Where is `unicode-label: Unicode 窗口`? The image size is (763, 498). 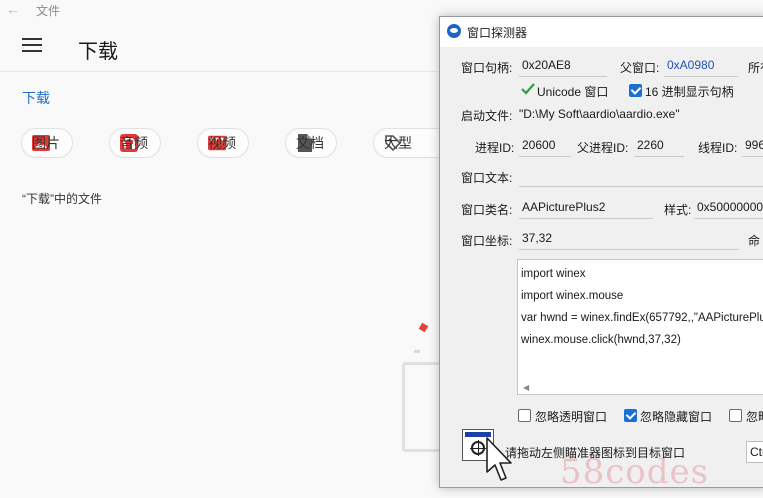 unicode-label: Unicode 窗口 is located at coordinates (573, 92).